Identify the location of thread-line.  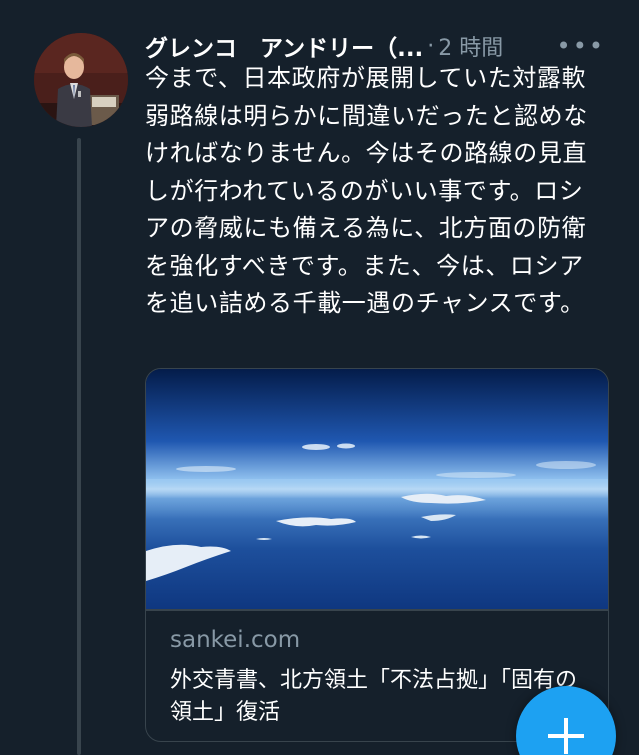
(79, 446).